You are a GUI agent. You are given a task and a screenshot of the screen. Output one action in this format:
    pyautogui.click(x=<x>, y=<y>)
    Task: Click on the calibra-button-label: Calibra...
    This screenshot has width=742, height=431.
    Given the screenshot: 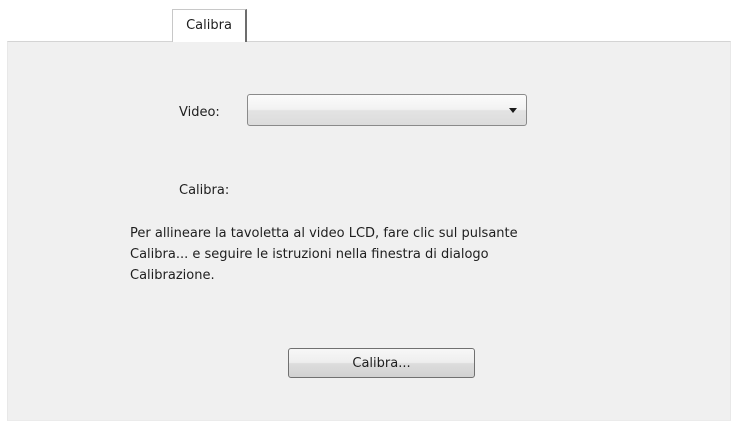 What is the action you would take?
    pyautogui.click(x=381, y=363)
    